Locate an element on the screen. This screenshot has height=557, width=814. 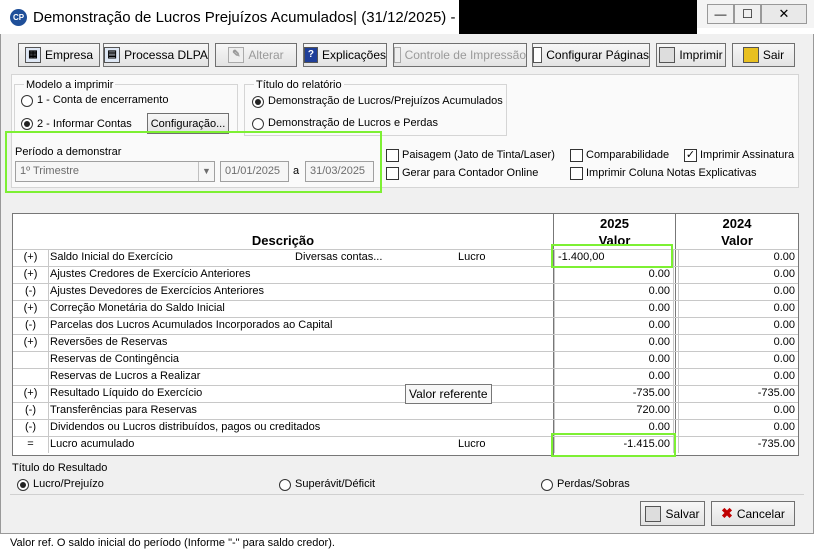
comparabilidade-label: Comparabilidade is located at coordinates (628, 155).